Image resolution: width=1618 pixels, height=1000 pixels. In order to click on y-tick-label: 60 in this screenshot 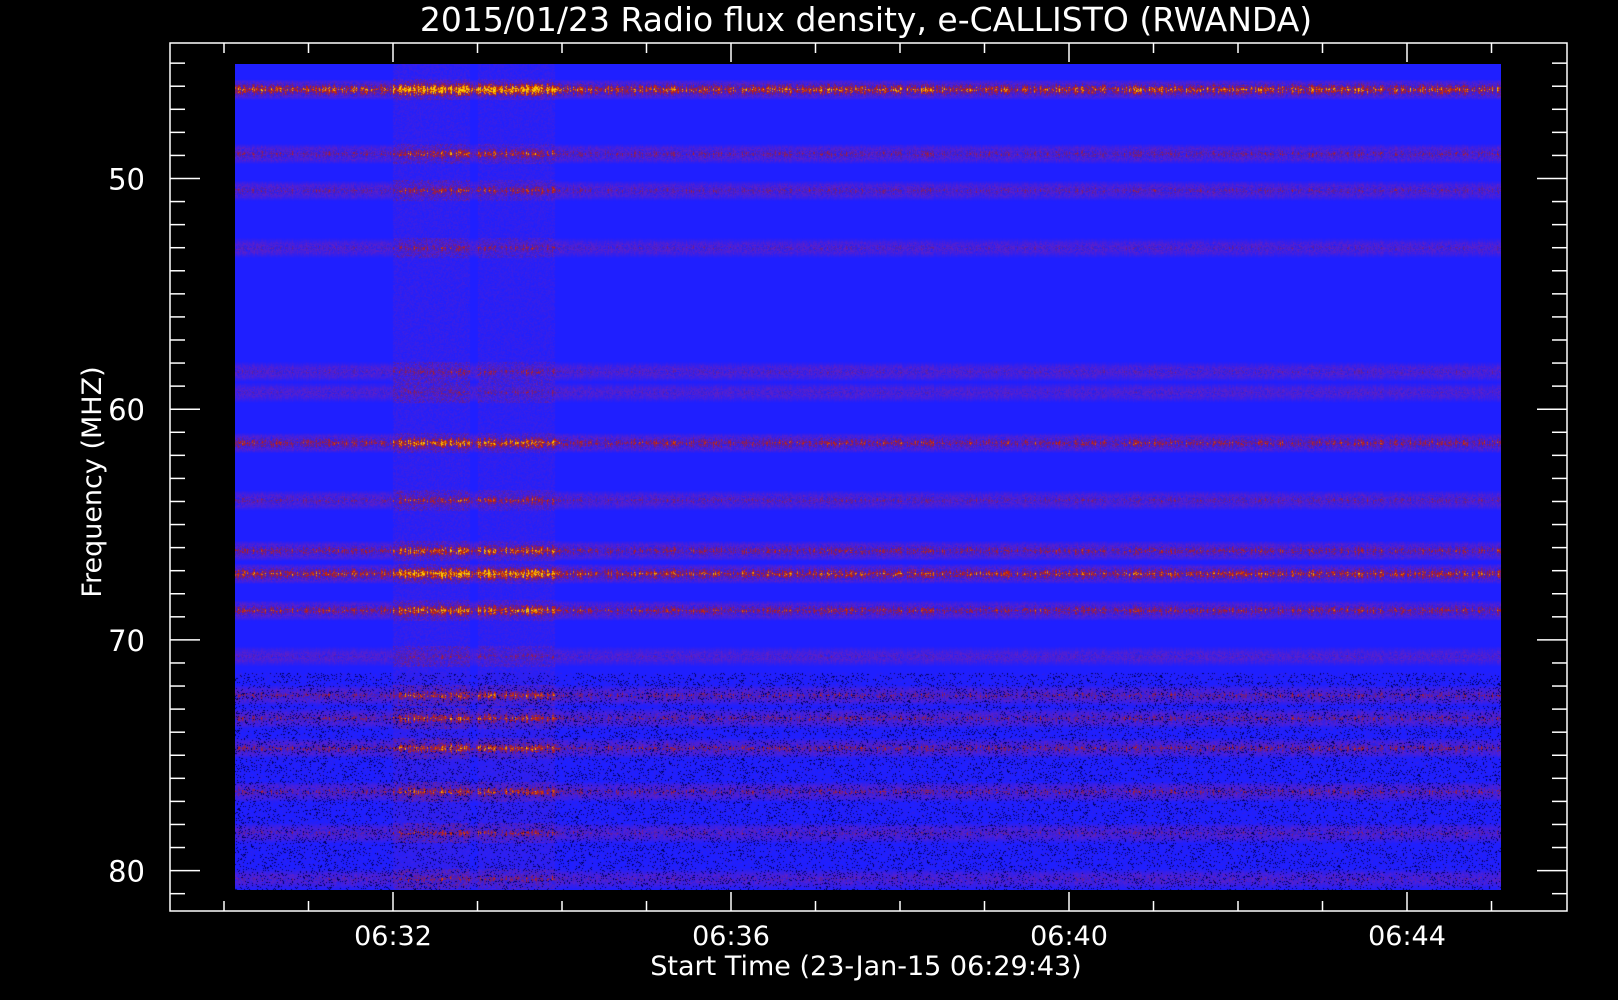, I will do `click(126, 410)`.